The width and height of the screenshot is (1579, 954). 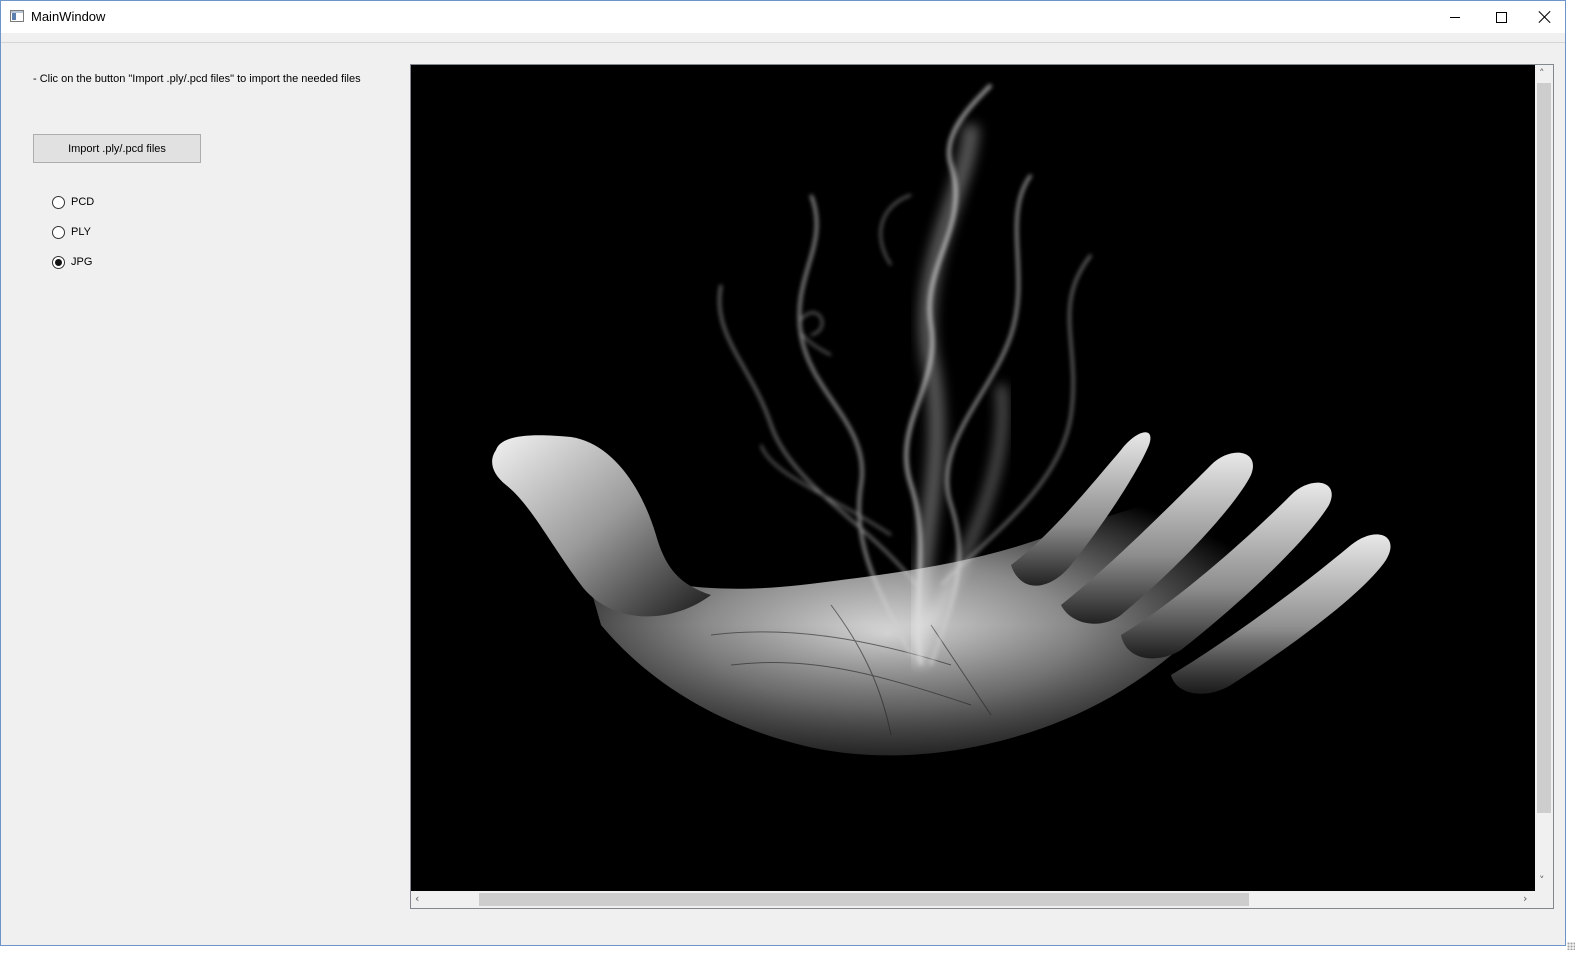 What do you see at coordinates (81, 232) in the screenshot?
I see `radio-label-ply: PLY` at bounding box center [81, 232].